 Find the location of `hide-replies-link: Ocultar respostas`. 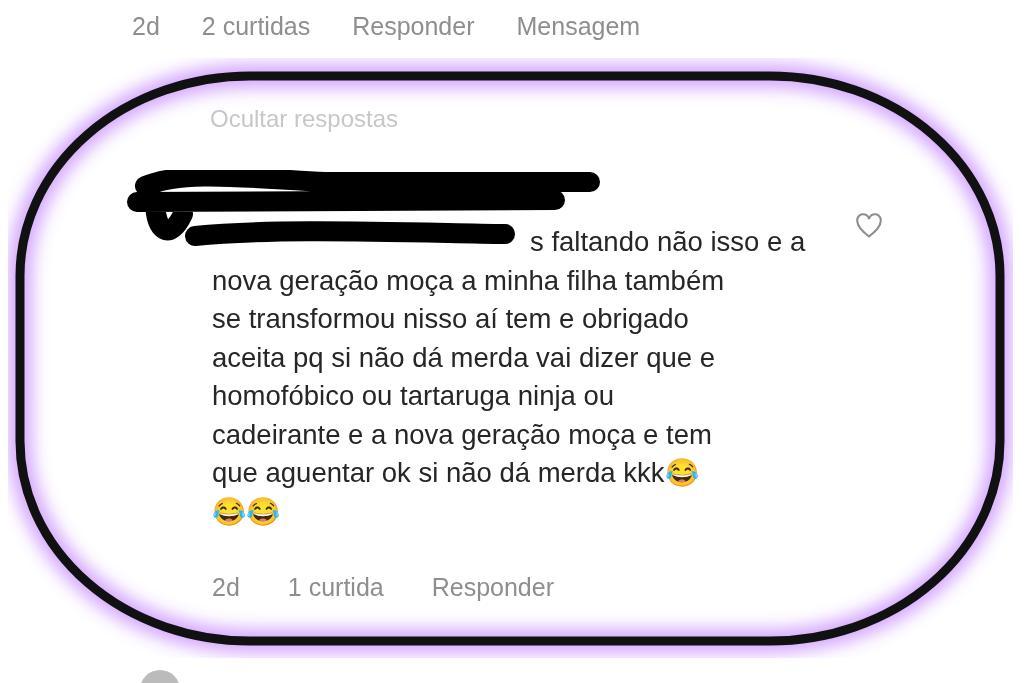

hide-replies-link: Ocultar respostas is located at coordinates (304, 119).